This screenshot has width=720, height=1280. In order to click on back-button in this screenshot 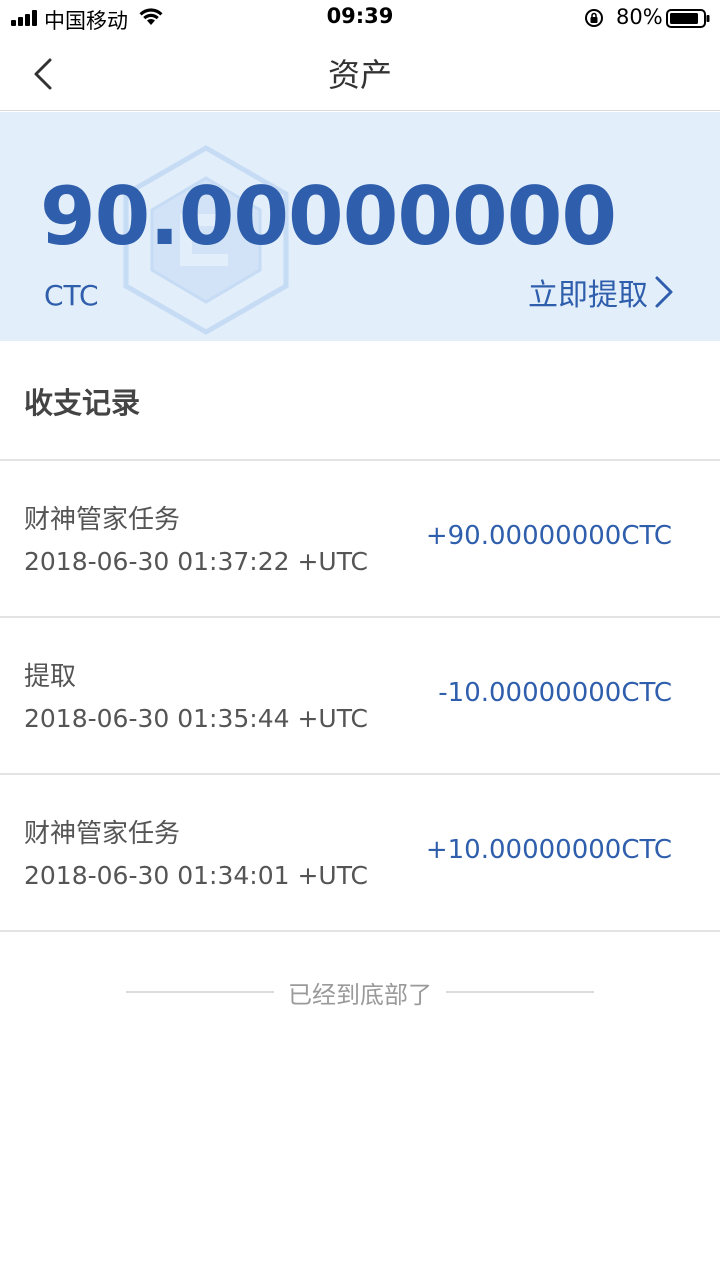, I will do `click(44, 74)`.